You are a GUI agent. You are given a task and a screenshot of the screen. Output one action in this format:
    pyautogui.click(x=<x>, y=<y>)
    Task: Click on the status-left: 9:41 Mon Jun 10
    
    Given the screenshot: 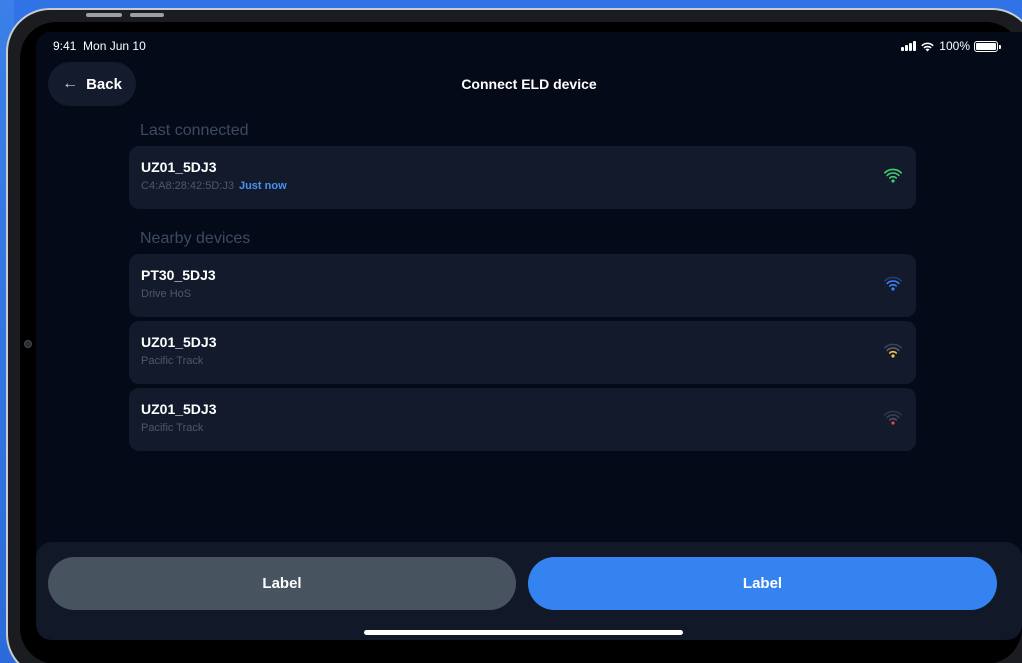 What is the action you would take?
    pyautogui.click(x=99, y=46)
    